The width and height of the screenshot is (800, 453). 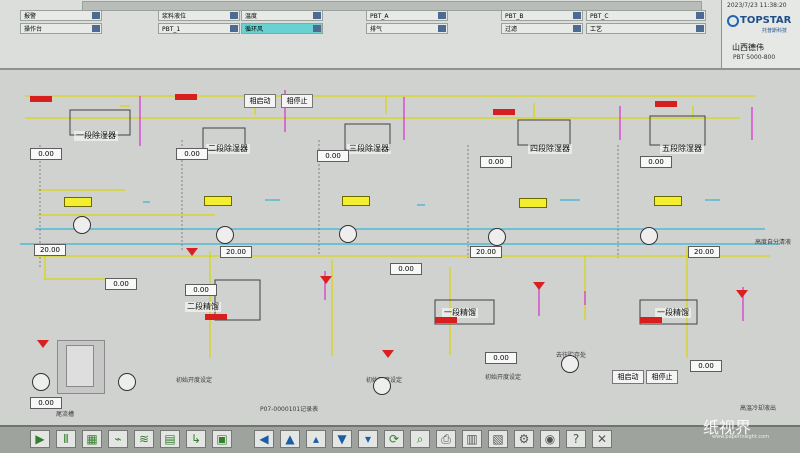 What do you see at coordinates (741, 437) in the screenshot?
I see `watermark-subtitle: www.paperinsight.com` at bounding box center [741, 437].